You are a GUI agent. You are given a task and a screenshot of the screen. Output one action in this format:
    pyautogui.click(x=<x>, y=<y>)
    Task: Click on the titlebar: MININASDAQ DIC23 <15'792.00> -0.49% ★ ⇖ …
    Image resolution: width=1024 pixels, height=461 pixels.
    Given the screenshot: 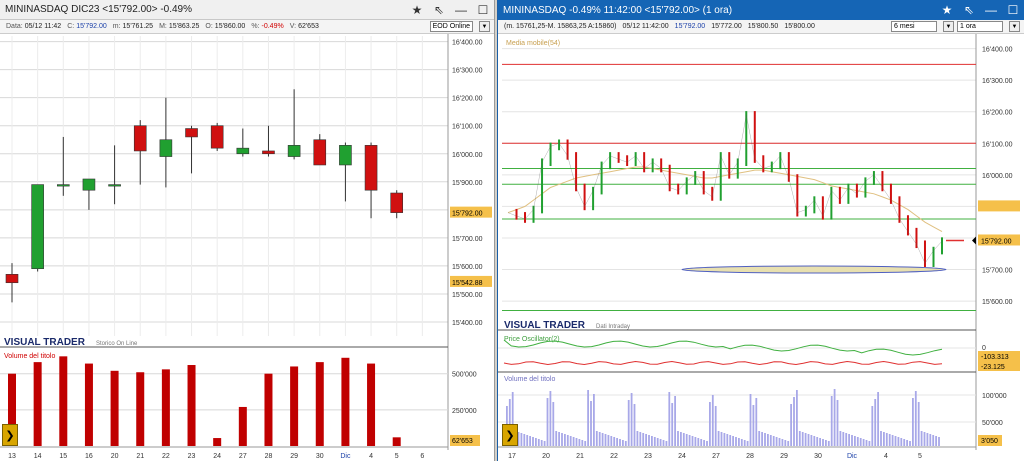 What is the action you would take?
    pyautogui.click(x=247, y=10)
    